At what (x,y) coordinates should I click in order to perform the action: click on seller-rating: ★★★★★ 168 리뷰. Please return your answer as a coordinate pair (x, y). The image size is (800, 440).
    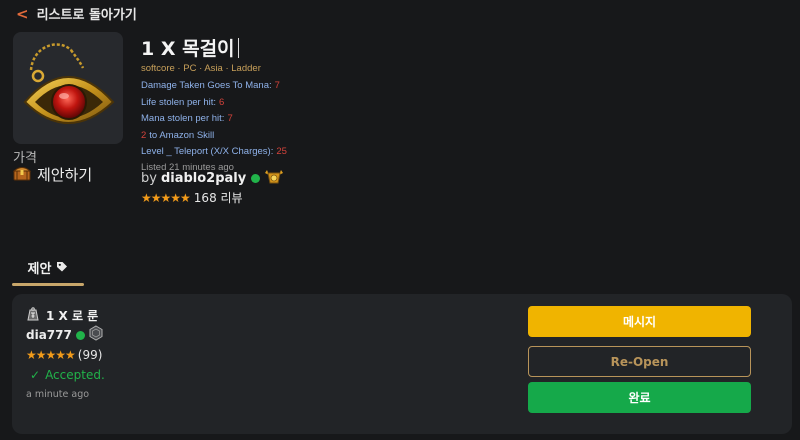
    Looking at the image, I should click on (192, 197).